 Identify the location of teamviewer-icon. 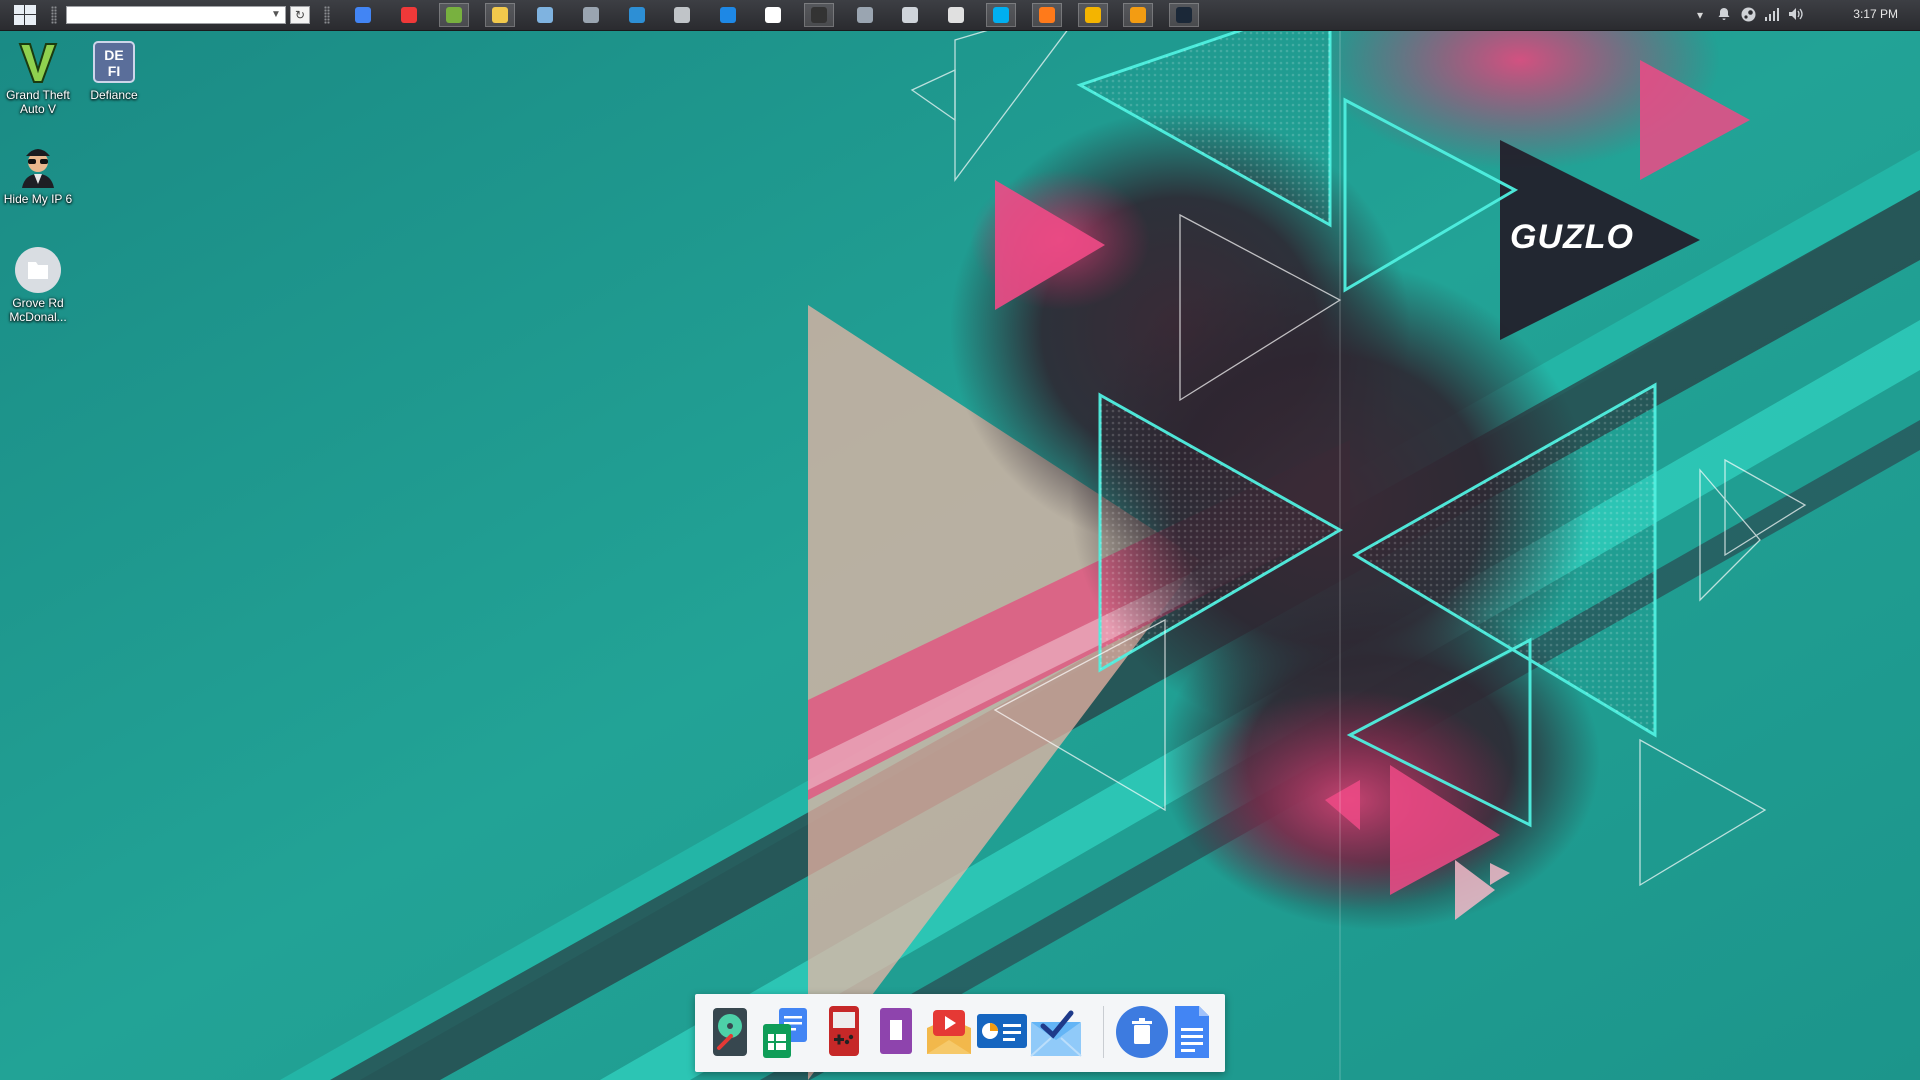
(727, 15).